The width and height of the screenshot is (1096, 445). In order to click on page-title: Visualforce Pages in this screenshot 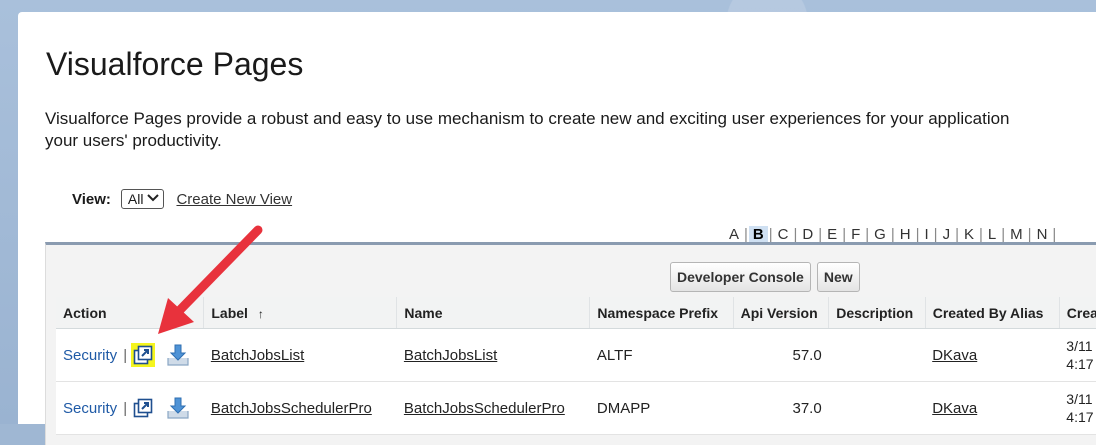, I will do `click(175, 64)`.